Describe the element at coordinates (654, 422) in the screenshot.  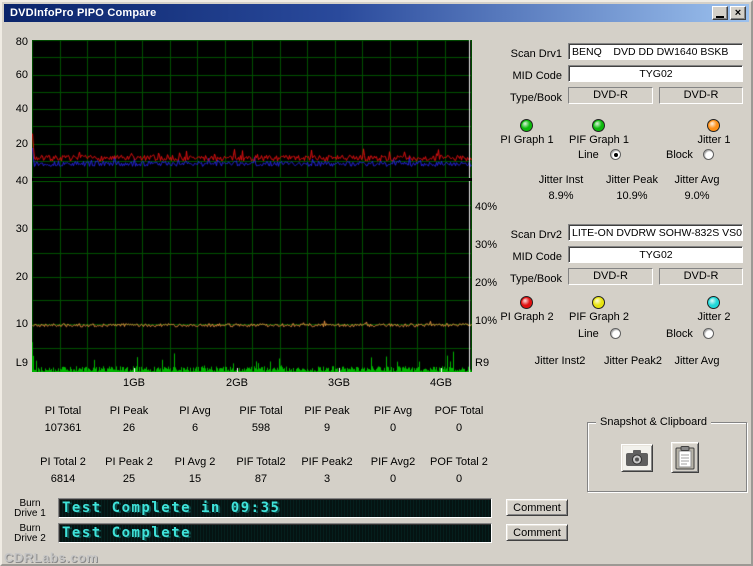
I see `snapshot-group-label: Snapshot & Clipboard` at that location.